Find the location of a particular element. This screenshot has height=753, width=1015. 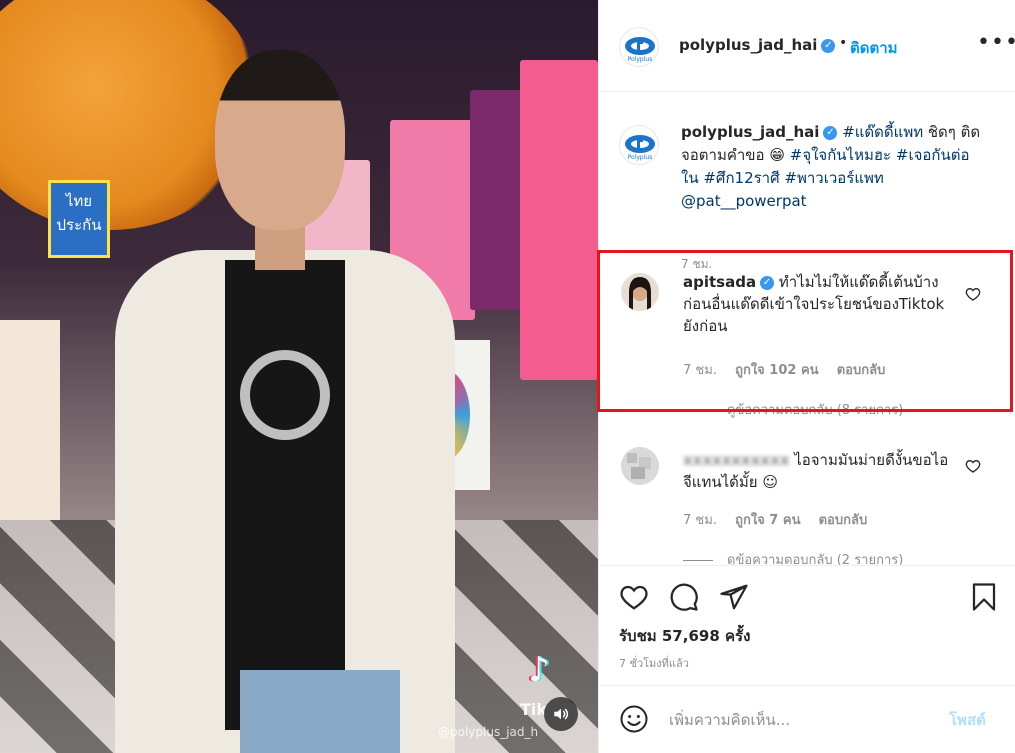

bookmark-icon is located at coordinates (984, 597).